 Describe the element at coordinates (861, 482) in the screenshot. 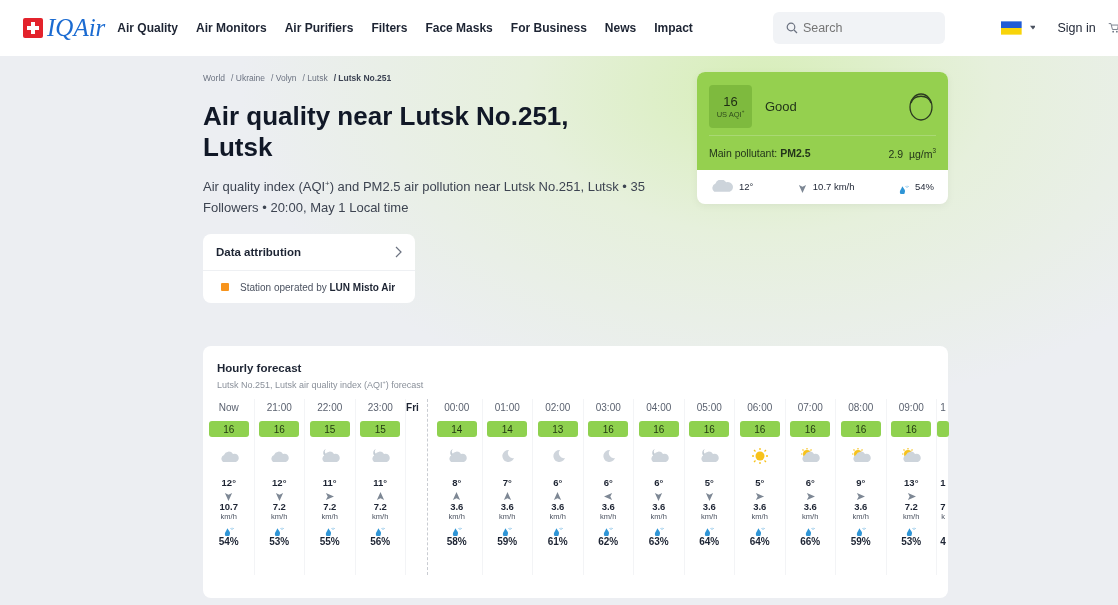

I see `temperature: 9°` at that location.